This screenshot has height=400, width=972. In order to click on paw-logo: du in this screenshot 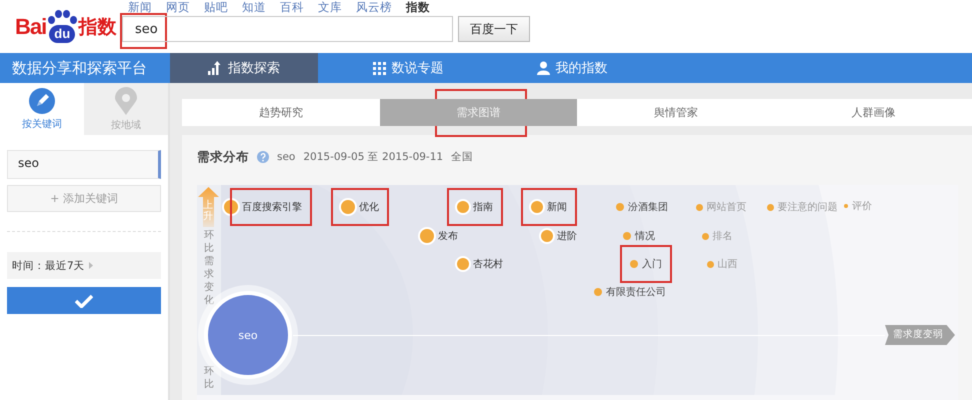, I will do `click(62, 27)`.